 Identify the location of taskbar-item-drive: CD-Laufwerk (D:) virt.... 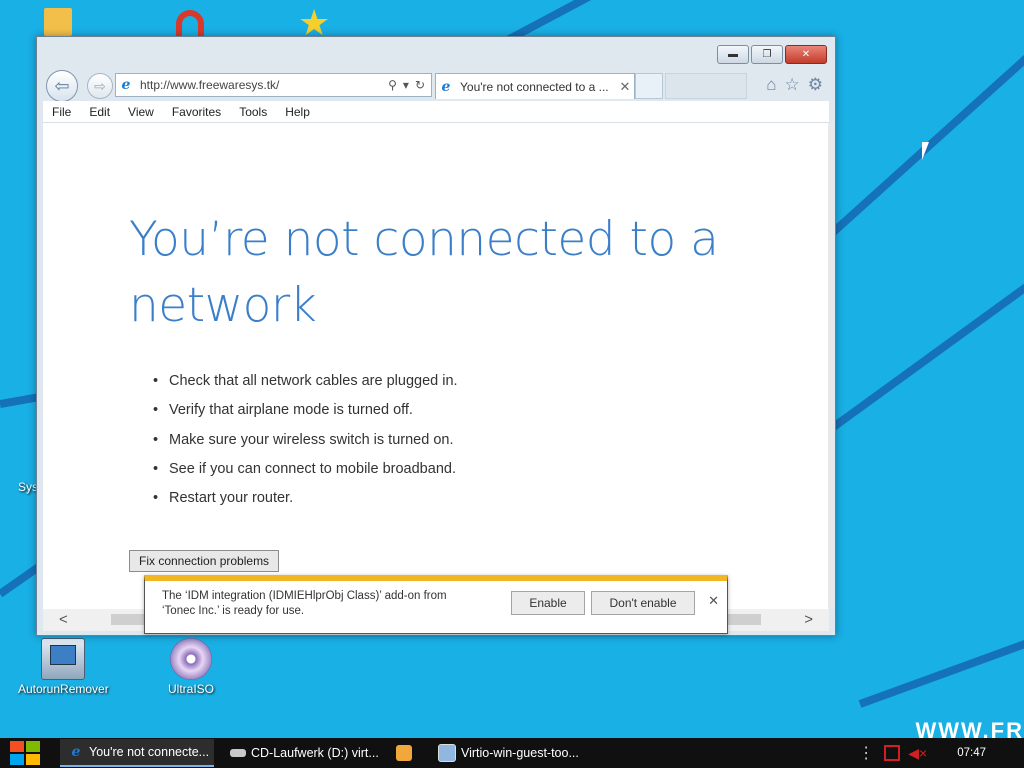
(302, 753).